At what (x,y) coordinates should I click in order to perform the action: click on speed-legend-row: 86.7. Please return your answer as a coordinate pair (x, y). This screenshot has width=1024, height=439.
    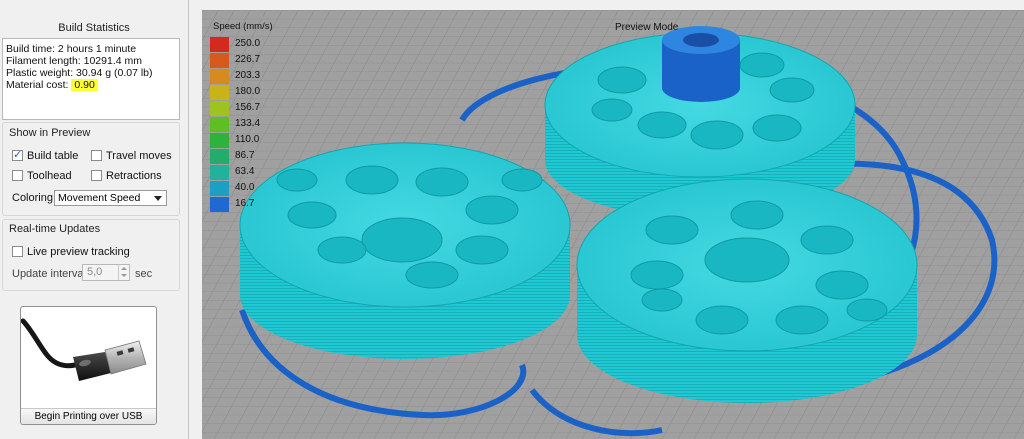
    Looking at the image, I should click on (245, 156).